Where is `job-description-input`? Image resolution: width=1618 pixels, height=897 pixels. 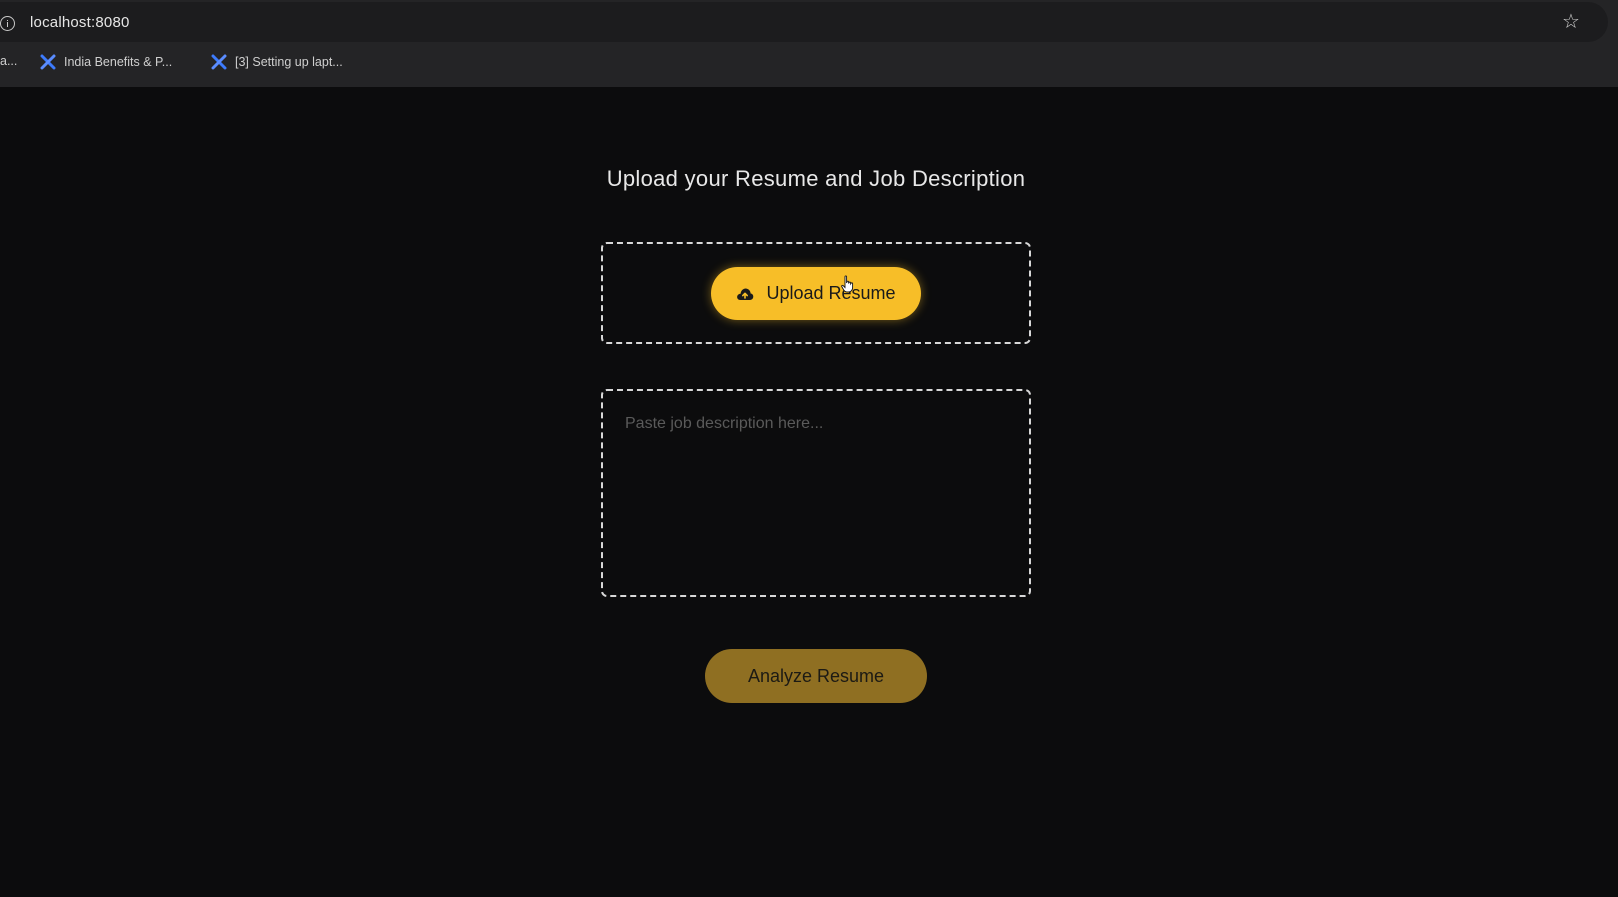 job-description-input is located at coordinates (816, 493).